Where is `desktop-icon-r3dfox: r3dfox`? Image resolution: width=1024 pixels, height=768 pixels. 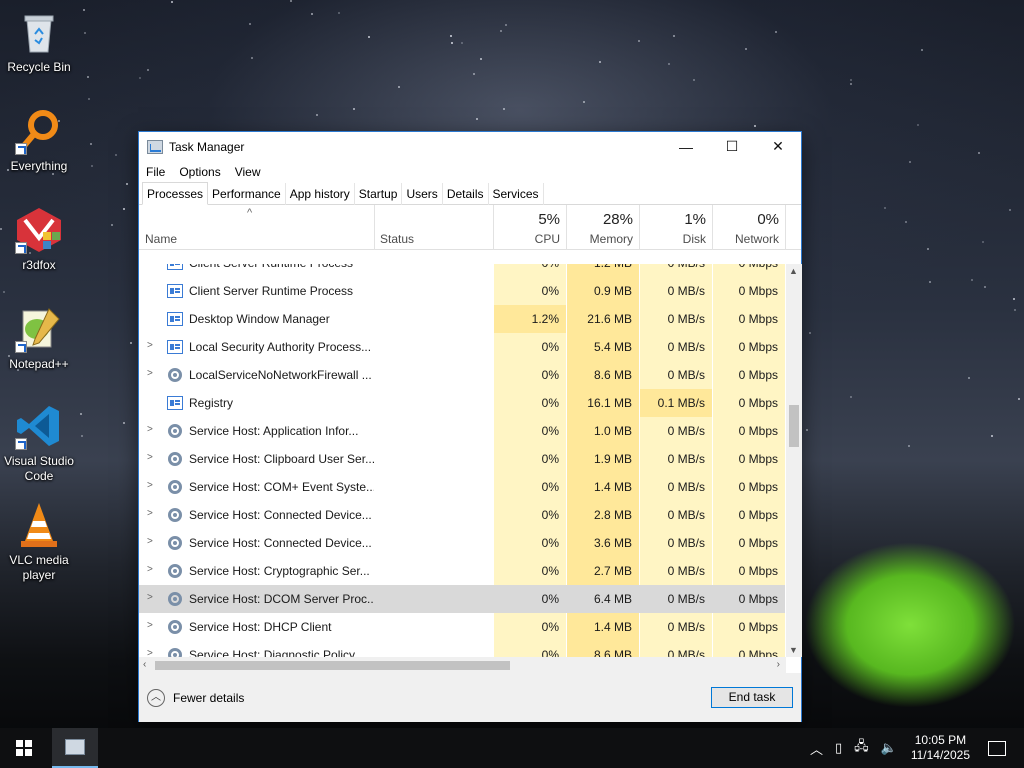 desktop-icon-r3dfox: r3dfox is located at coordinates (39, 239).